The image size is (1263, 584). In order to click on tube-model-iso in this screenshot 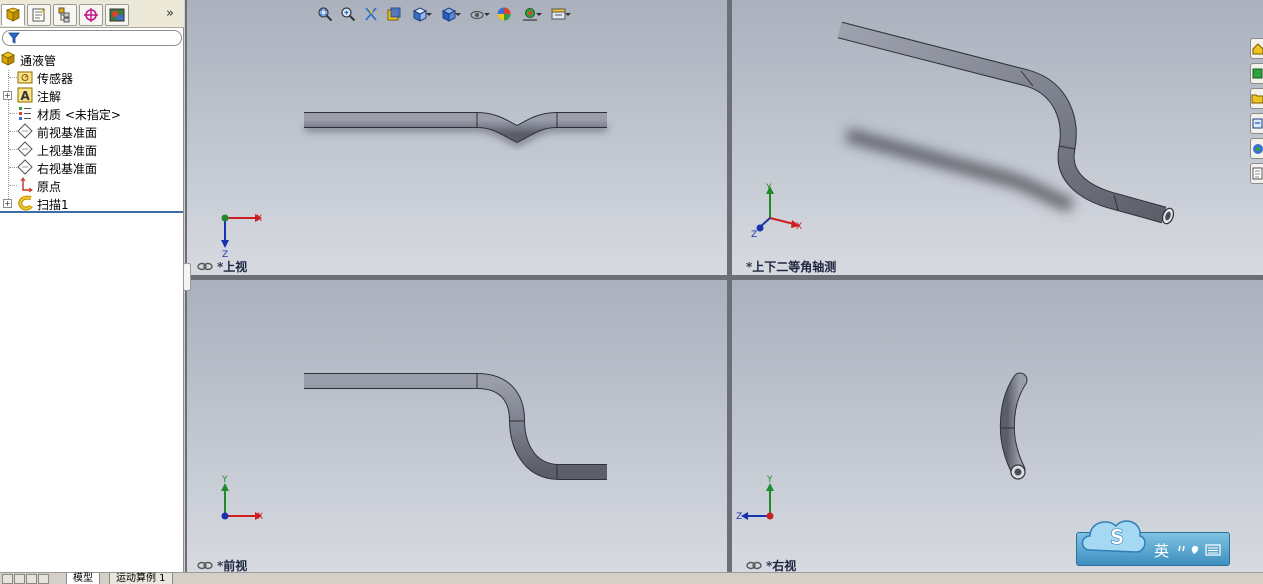, I will do `click(1006, 123)`.